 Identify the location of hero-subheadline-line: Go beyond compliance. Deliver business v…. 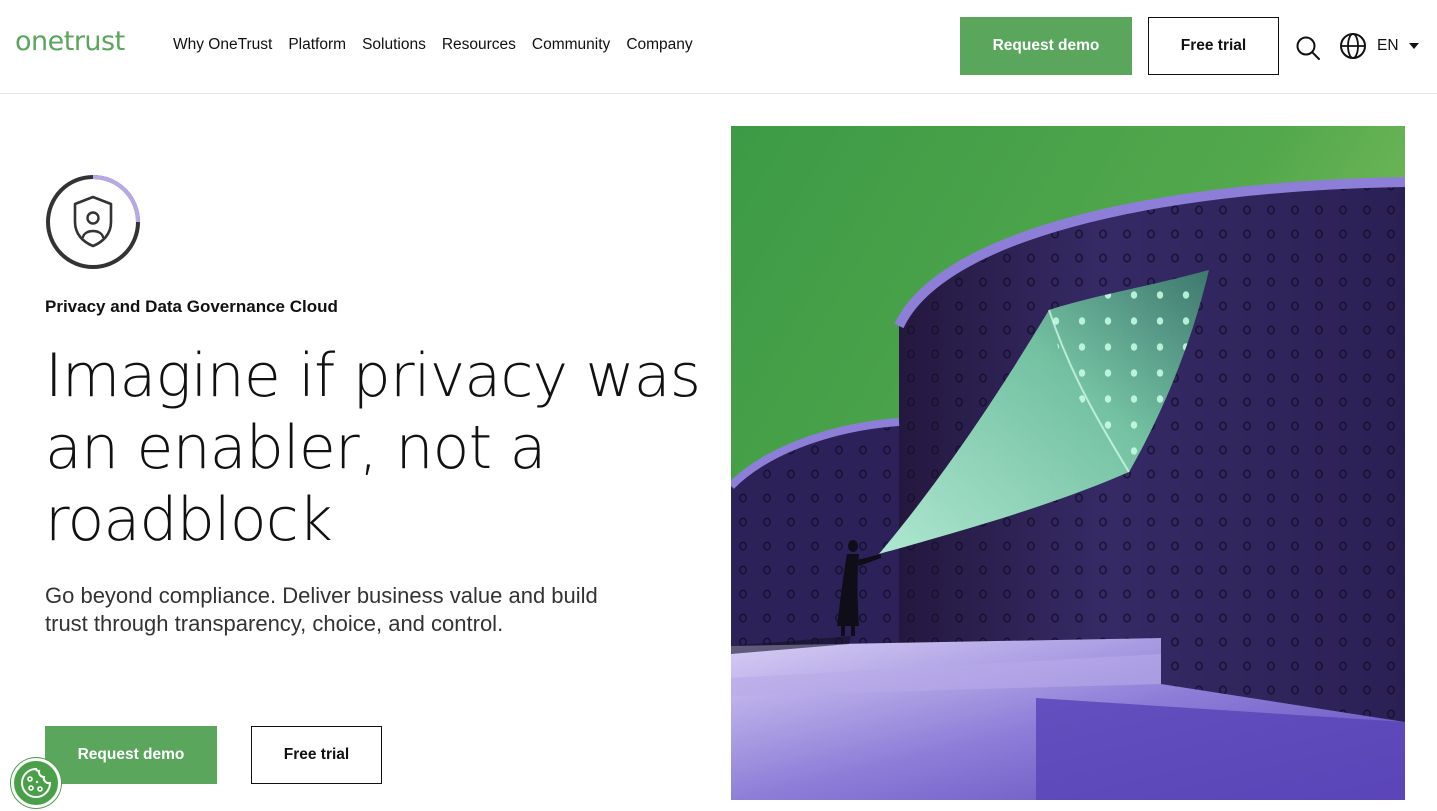
(321, 595).